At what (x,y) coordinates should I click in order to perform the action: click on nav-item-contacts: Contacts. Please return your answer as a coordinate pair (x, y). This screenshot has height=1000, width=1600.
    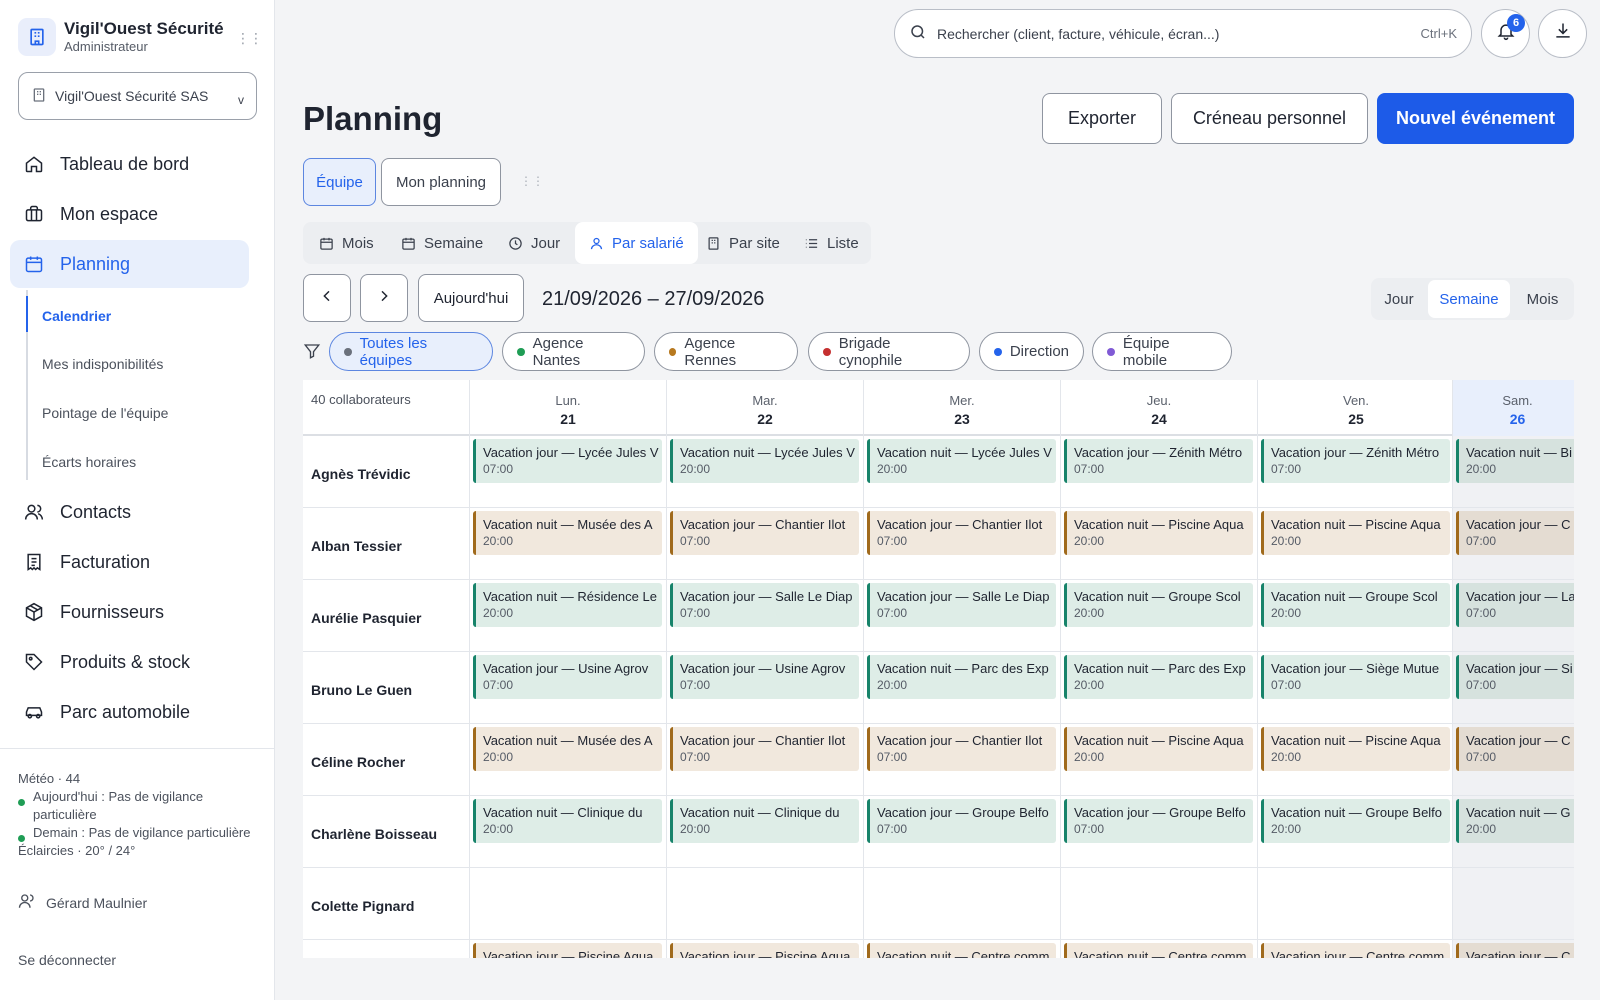
    Looking at the image, I should click on (129, 512).